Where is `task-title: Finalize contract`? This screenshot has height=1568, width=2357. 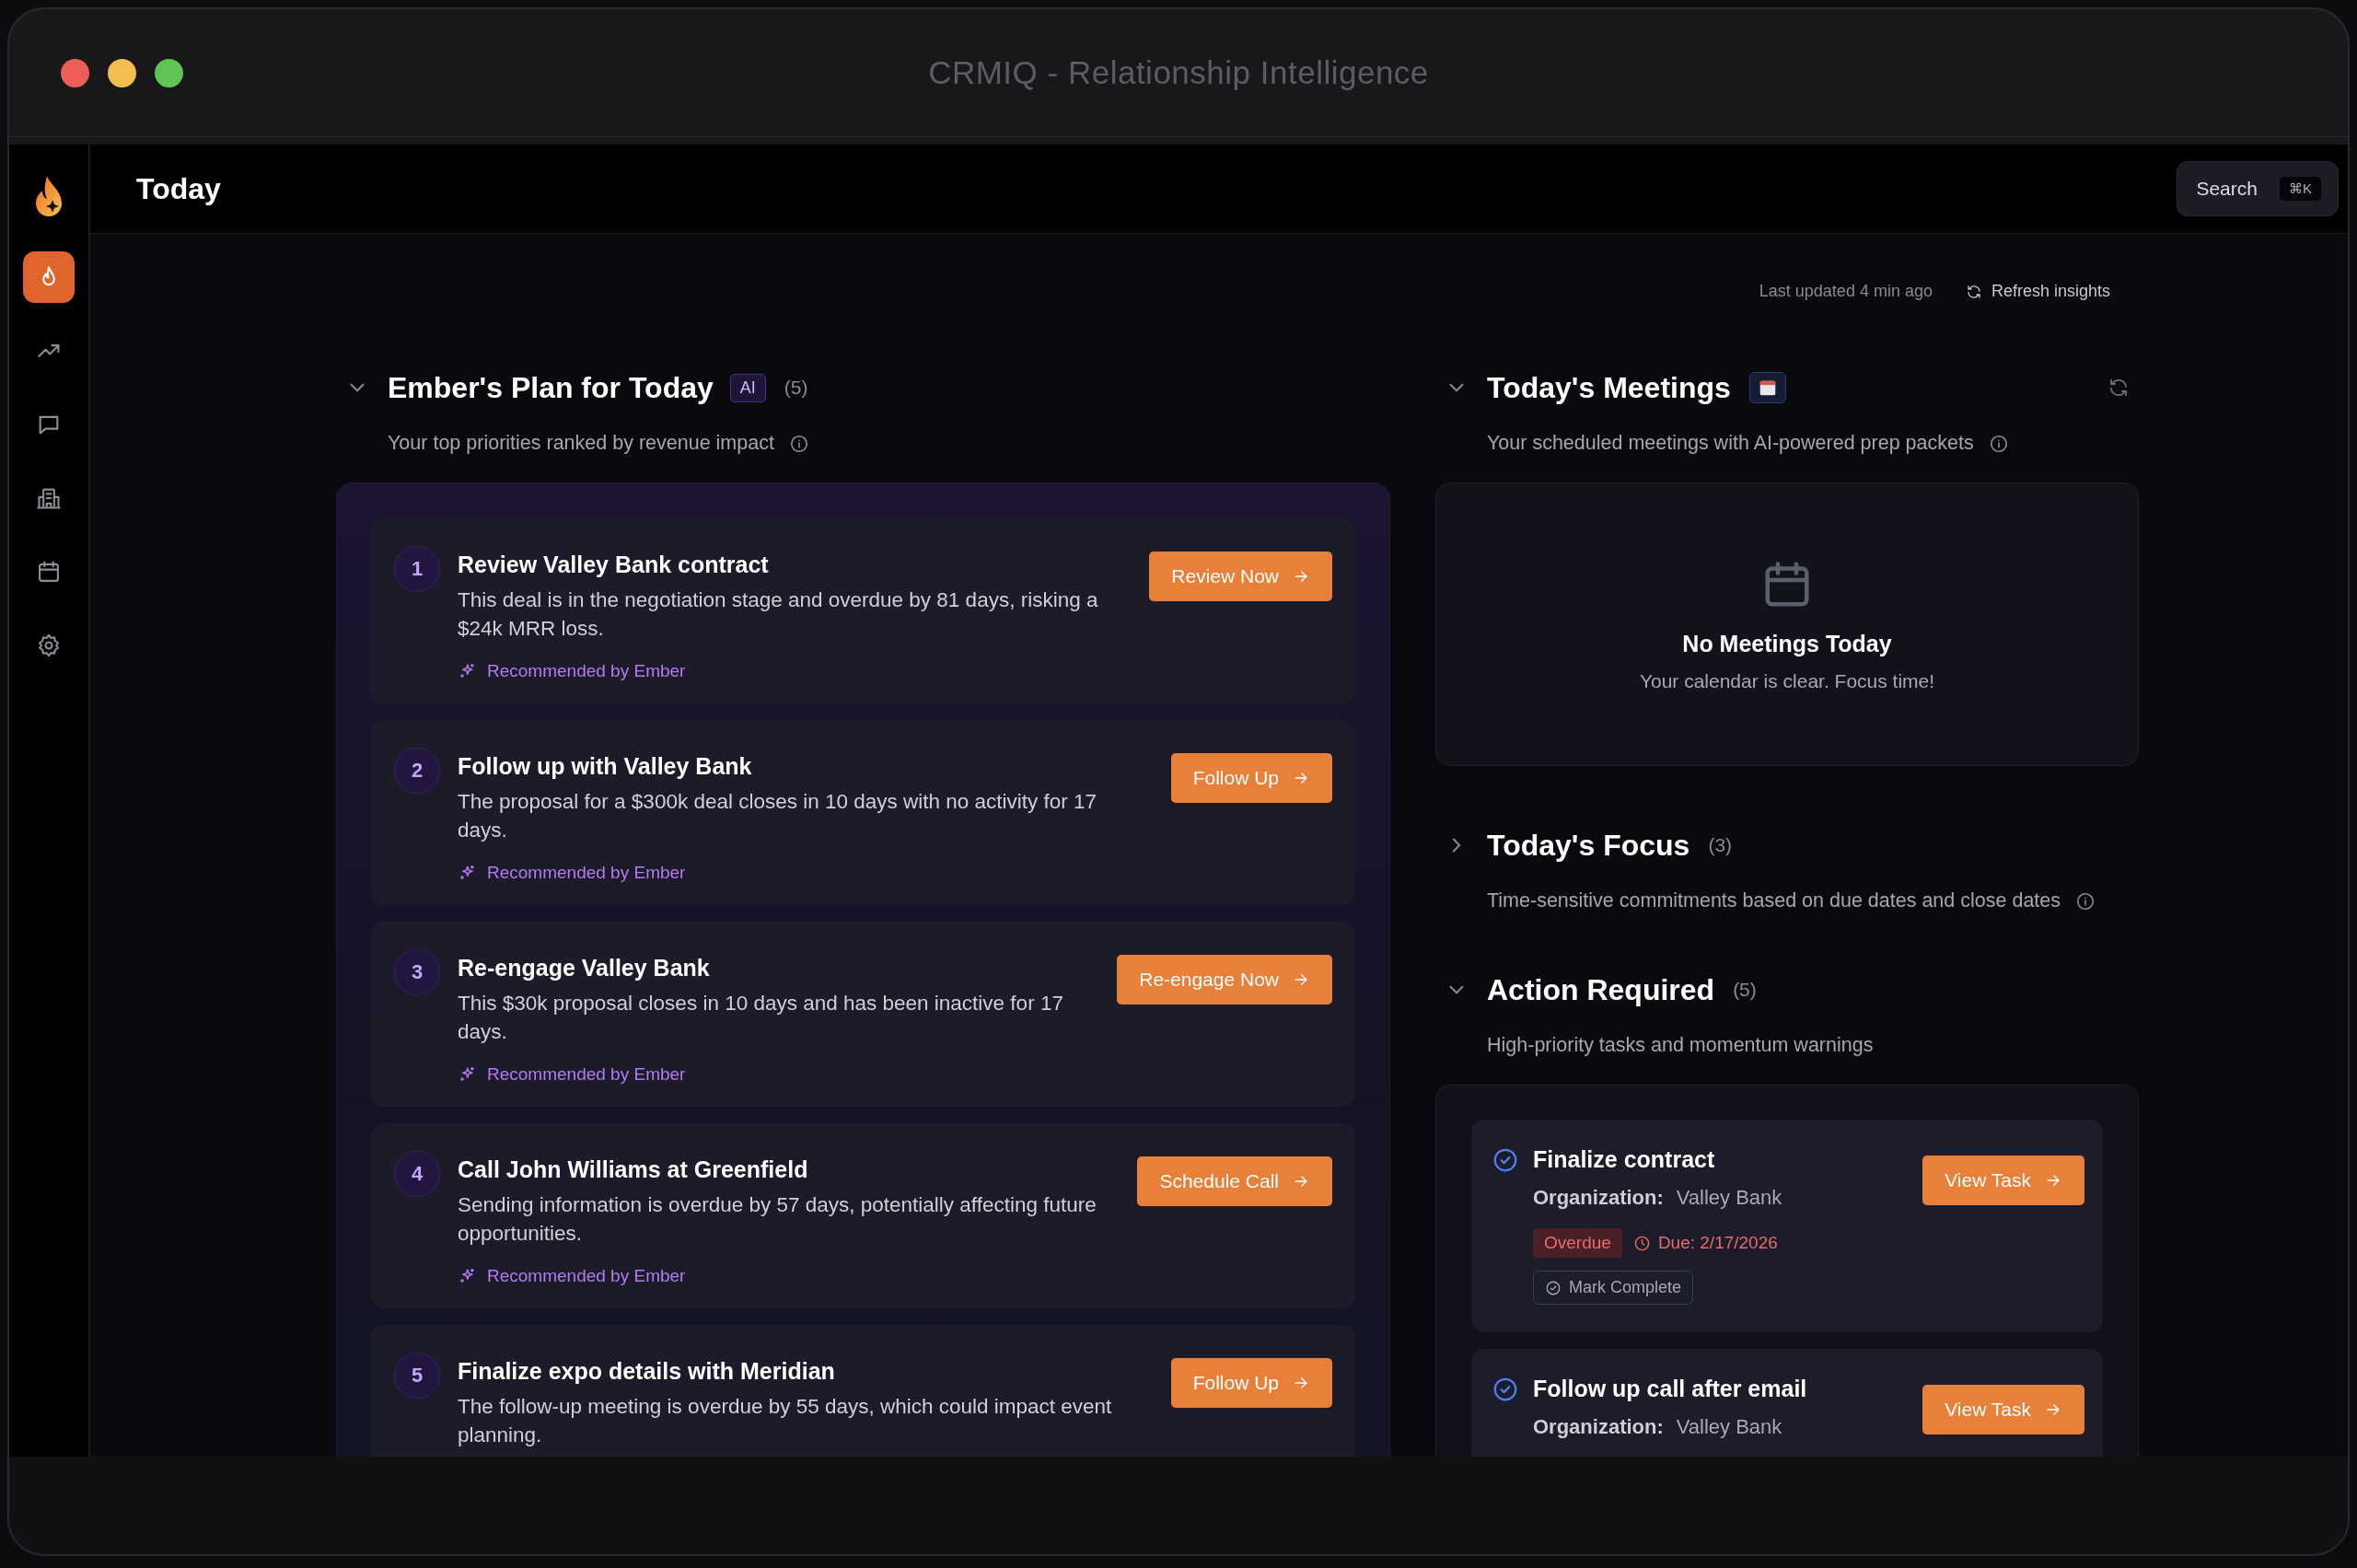 task-title: Finalize contract is located at coordinates (1624, 1159).